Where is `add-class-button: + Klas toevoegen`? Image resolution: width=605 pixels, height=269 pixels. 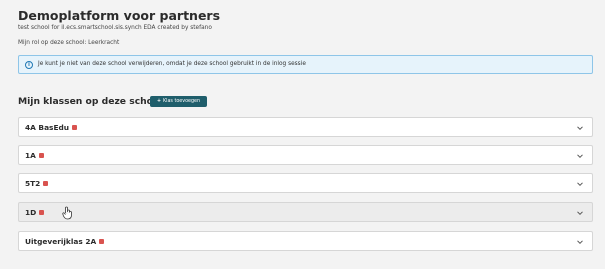 add-class-button: + Klas toevoegen is located at coordinates (178, 101).